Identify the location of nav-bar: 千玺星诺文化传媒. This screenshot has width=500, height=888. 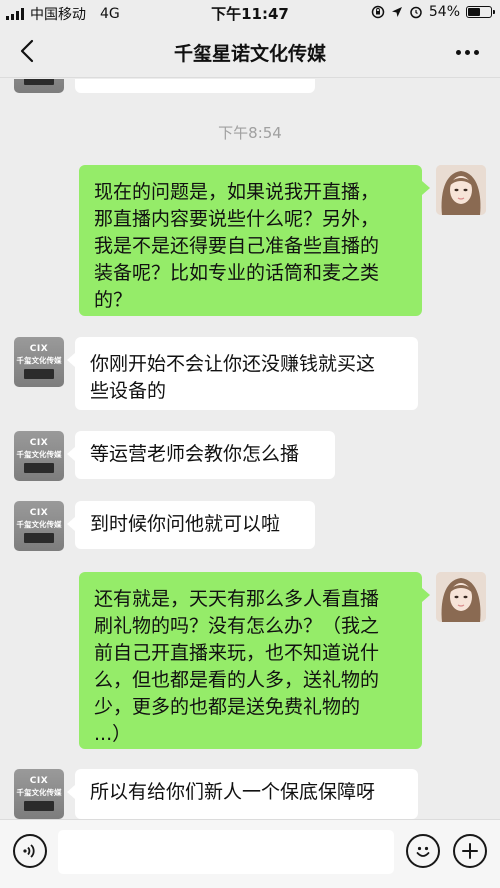
(250, 52).